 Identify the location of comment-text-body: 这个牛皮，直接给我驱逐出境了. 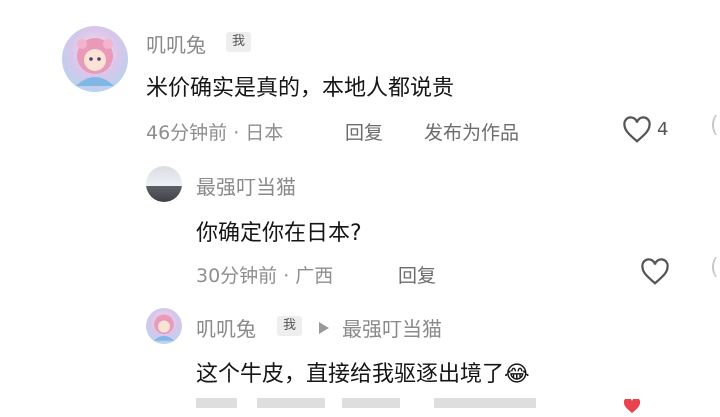
(350, 374).